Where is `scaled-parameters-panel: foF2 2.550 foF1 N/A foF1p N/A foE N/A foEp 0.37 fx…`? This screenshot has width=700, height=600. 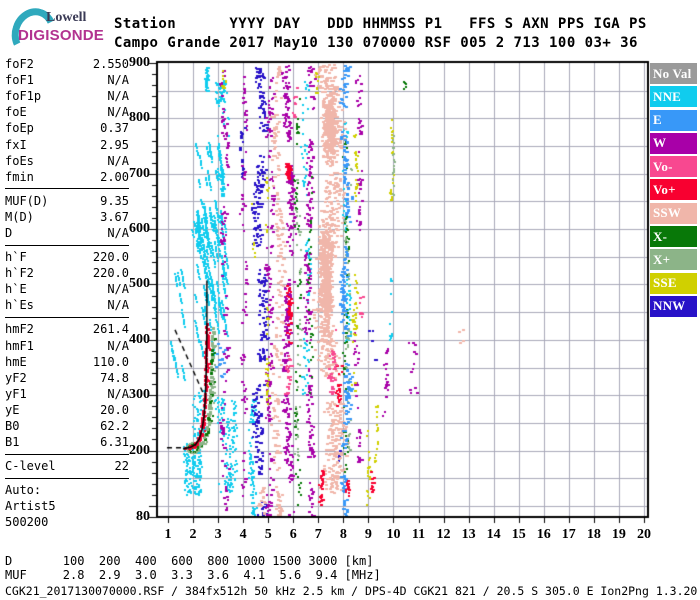 scaled-parameters-panel: foF2 2.550 foF1 N/A foF1p N/A foE N/A foEp 0.37 fx… is located at coordinates (67, 293).